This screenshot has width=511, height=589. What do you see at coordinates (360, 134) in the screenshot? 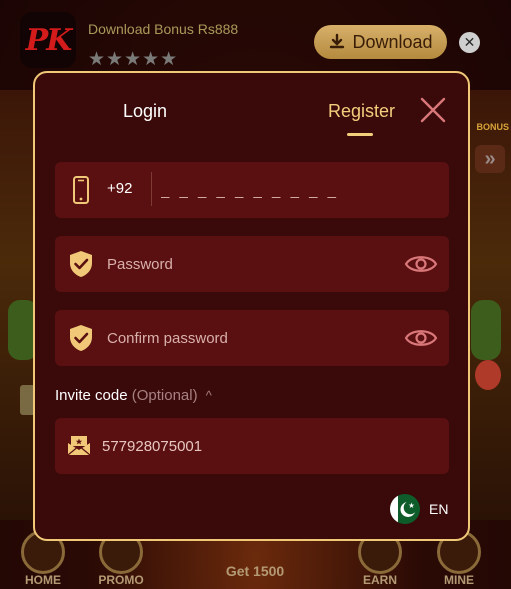
I see `active-tab-indicator` at bounding box center [360, 134].